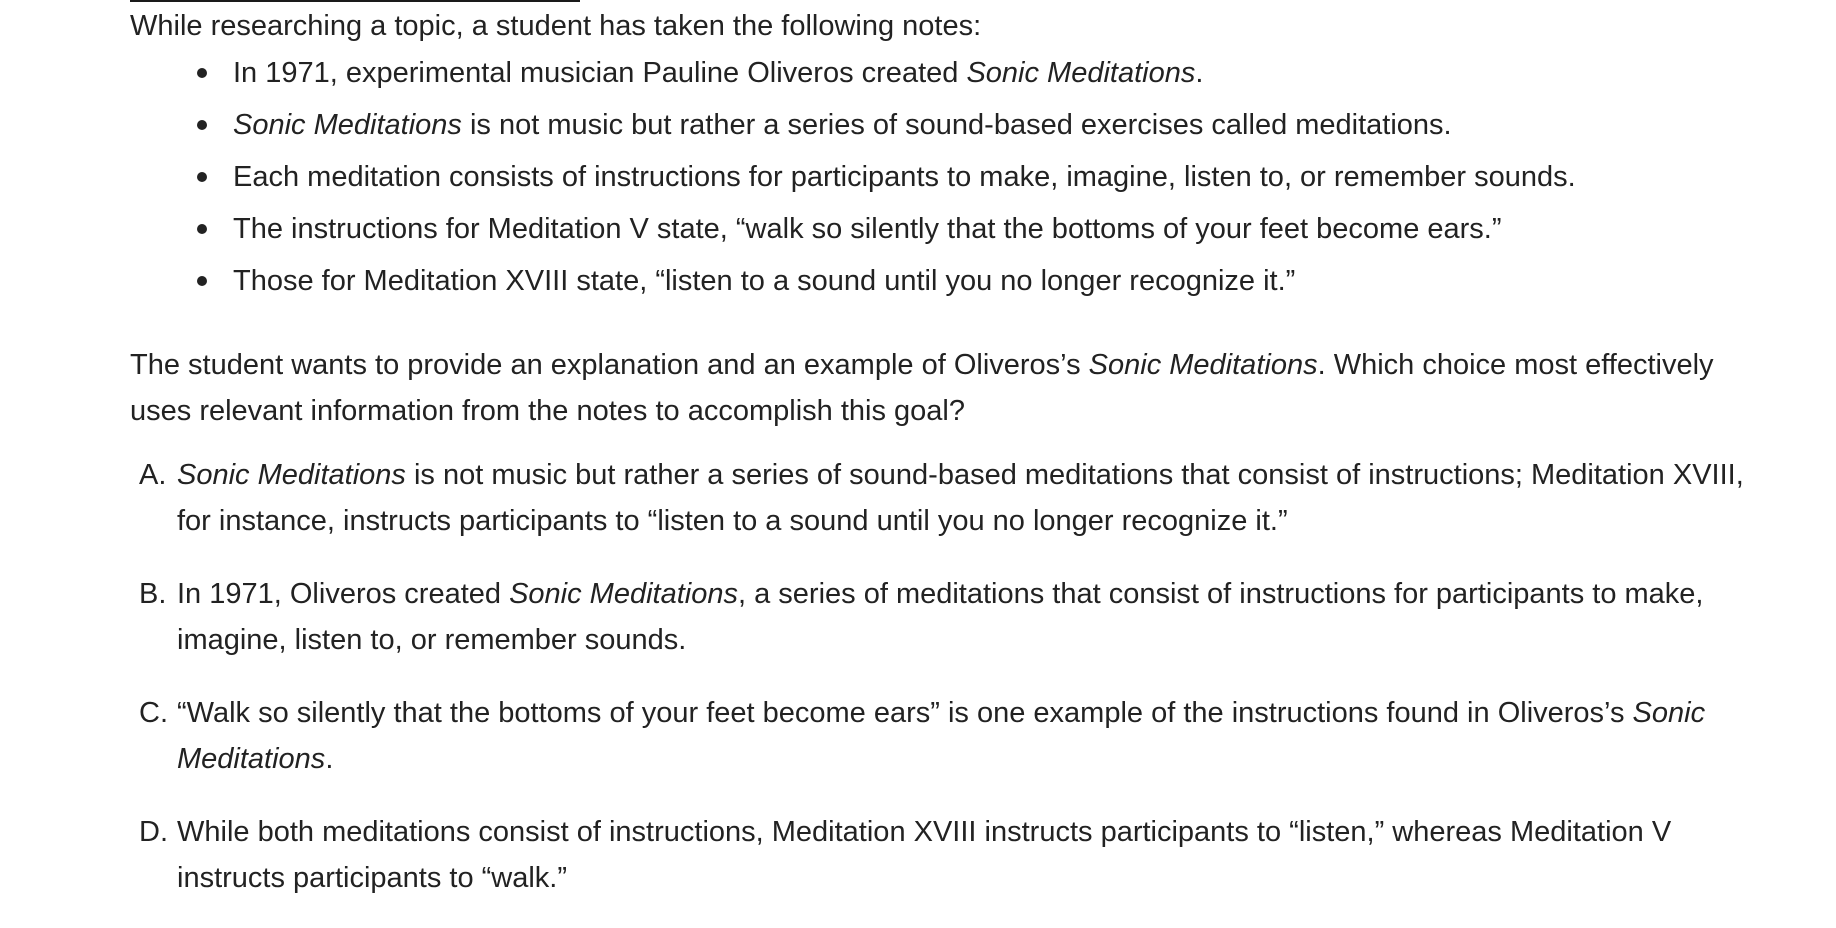 This screenshot has width=1836, height=928. Describe the element at coordinates (153, 832) in the screenshot. I see `choice-letter: D.` at that location.